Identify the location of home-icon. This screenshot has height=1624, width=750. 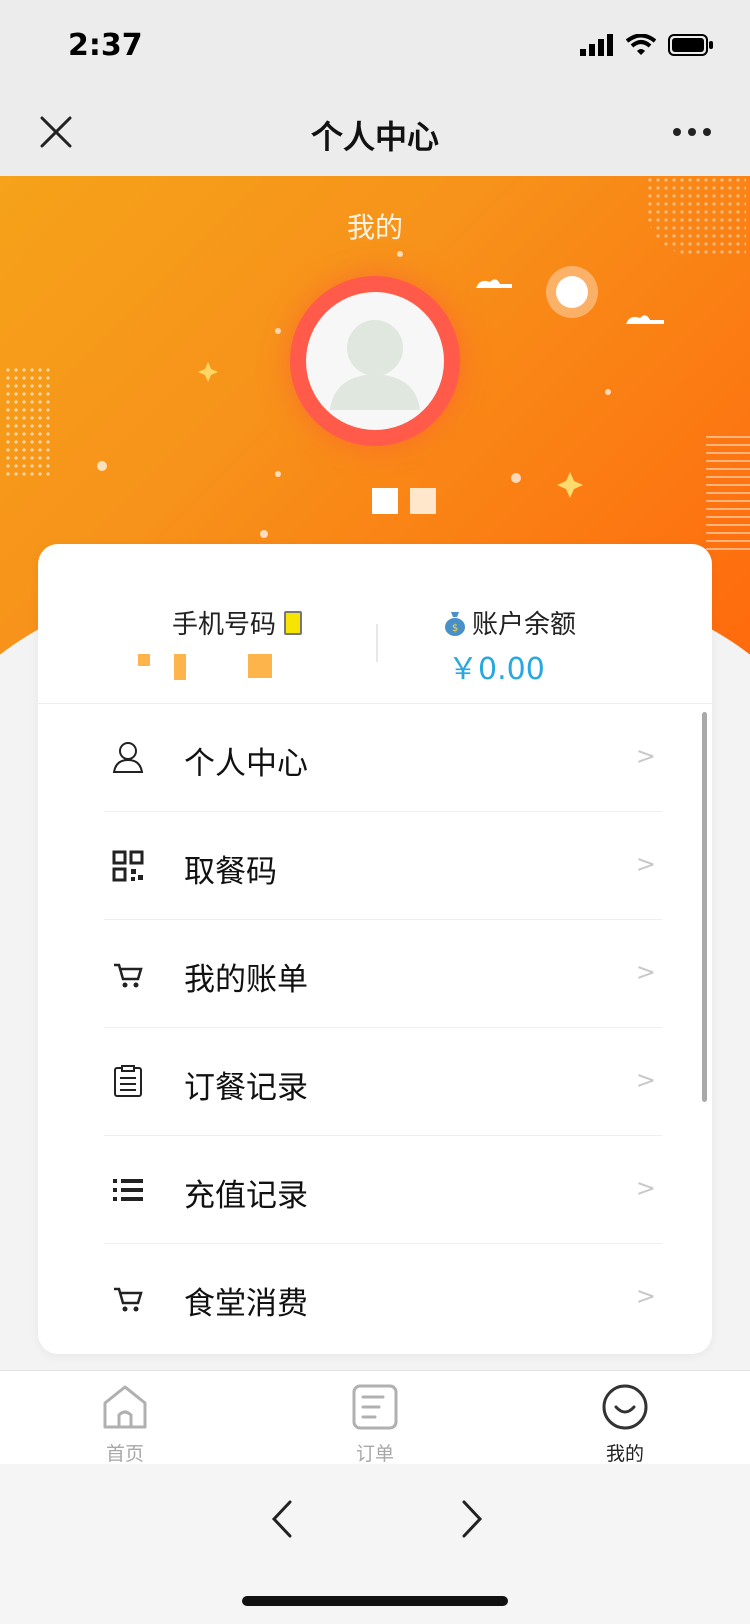
(125, 1407).